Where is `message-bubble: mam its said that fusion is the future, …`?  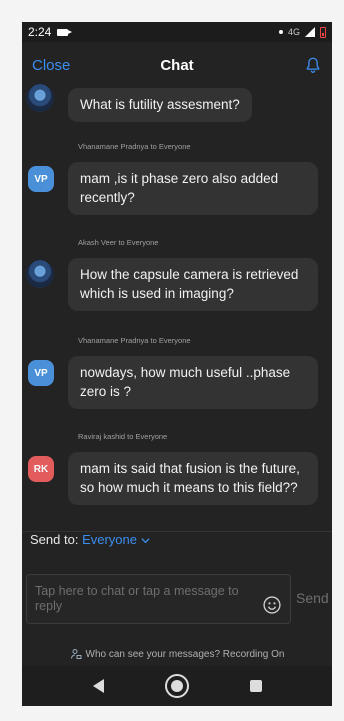
message-bubble: mam its said that fusion is the future, … is located at coordinates (193, 478).